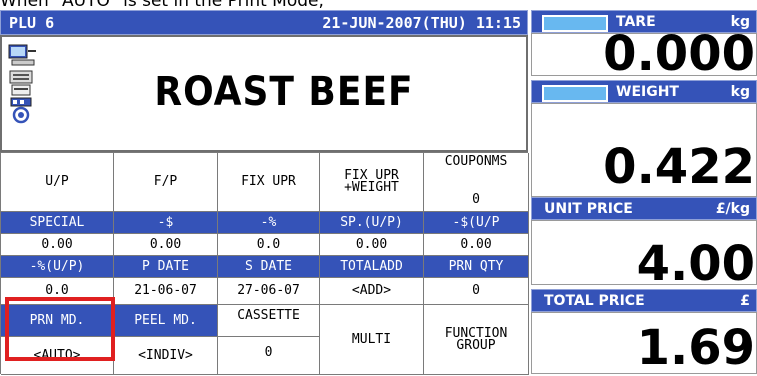 Image resolution: width=757 pixels, height=376 pixels. What do you see at coordinates (421, 23) in the screenshot?
I see `date-time: 21-JUN-2007(THU) 11:15` at bounding box center [421, 23].